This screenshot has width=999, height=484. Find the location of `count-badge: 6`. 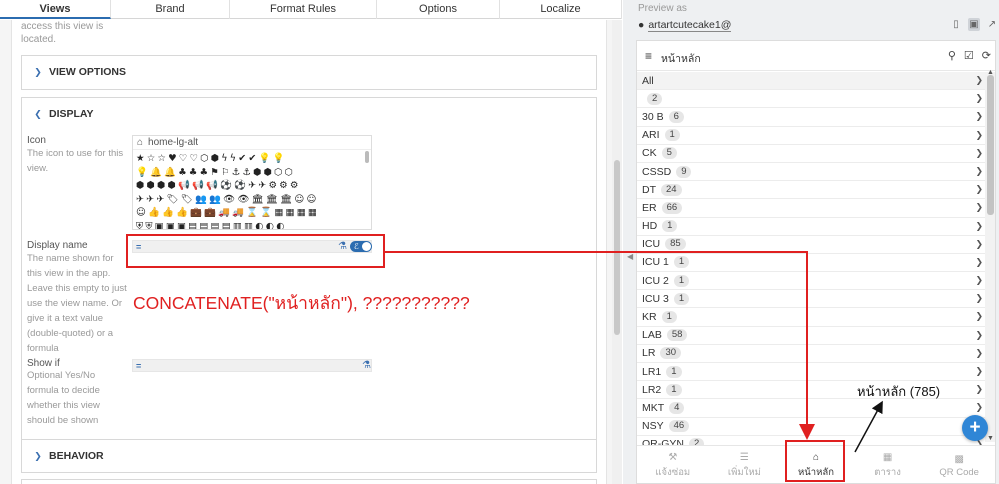

count-badge: 6 is located at coordinates (676, 116).